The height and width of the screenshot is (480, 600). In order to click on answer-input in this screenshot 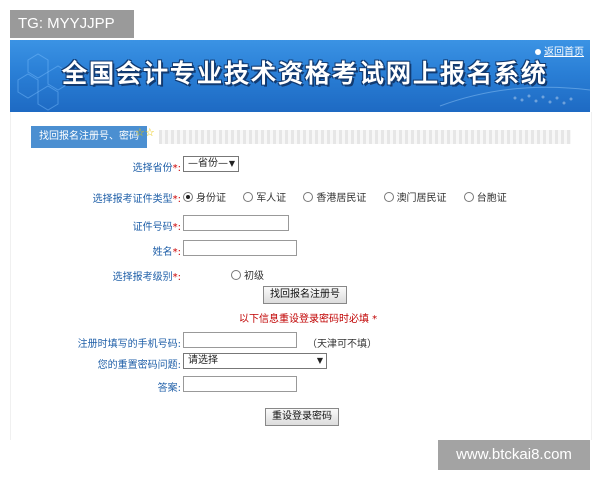, I will do `click(240, 384)`.